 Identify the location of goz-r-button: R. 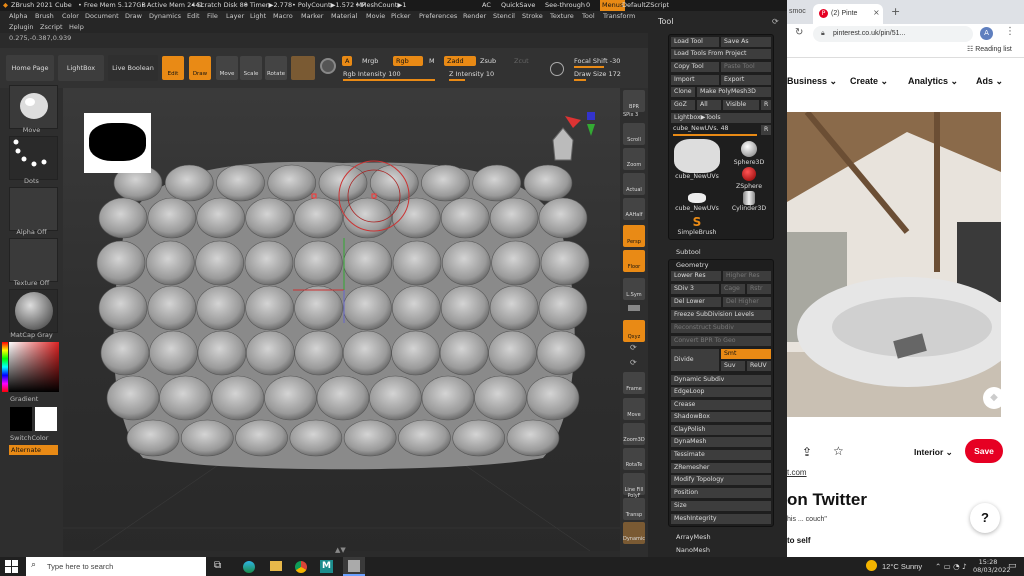
(766, 105).